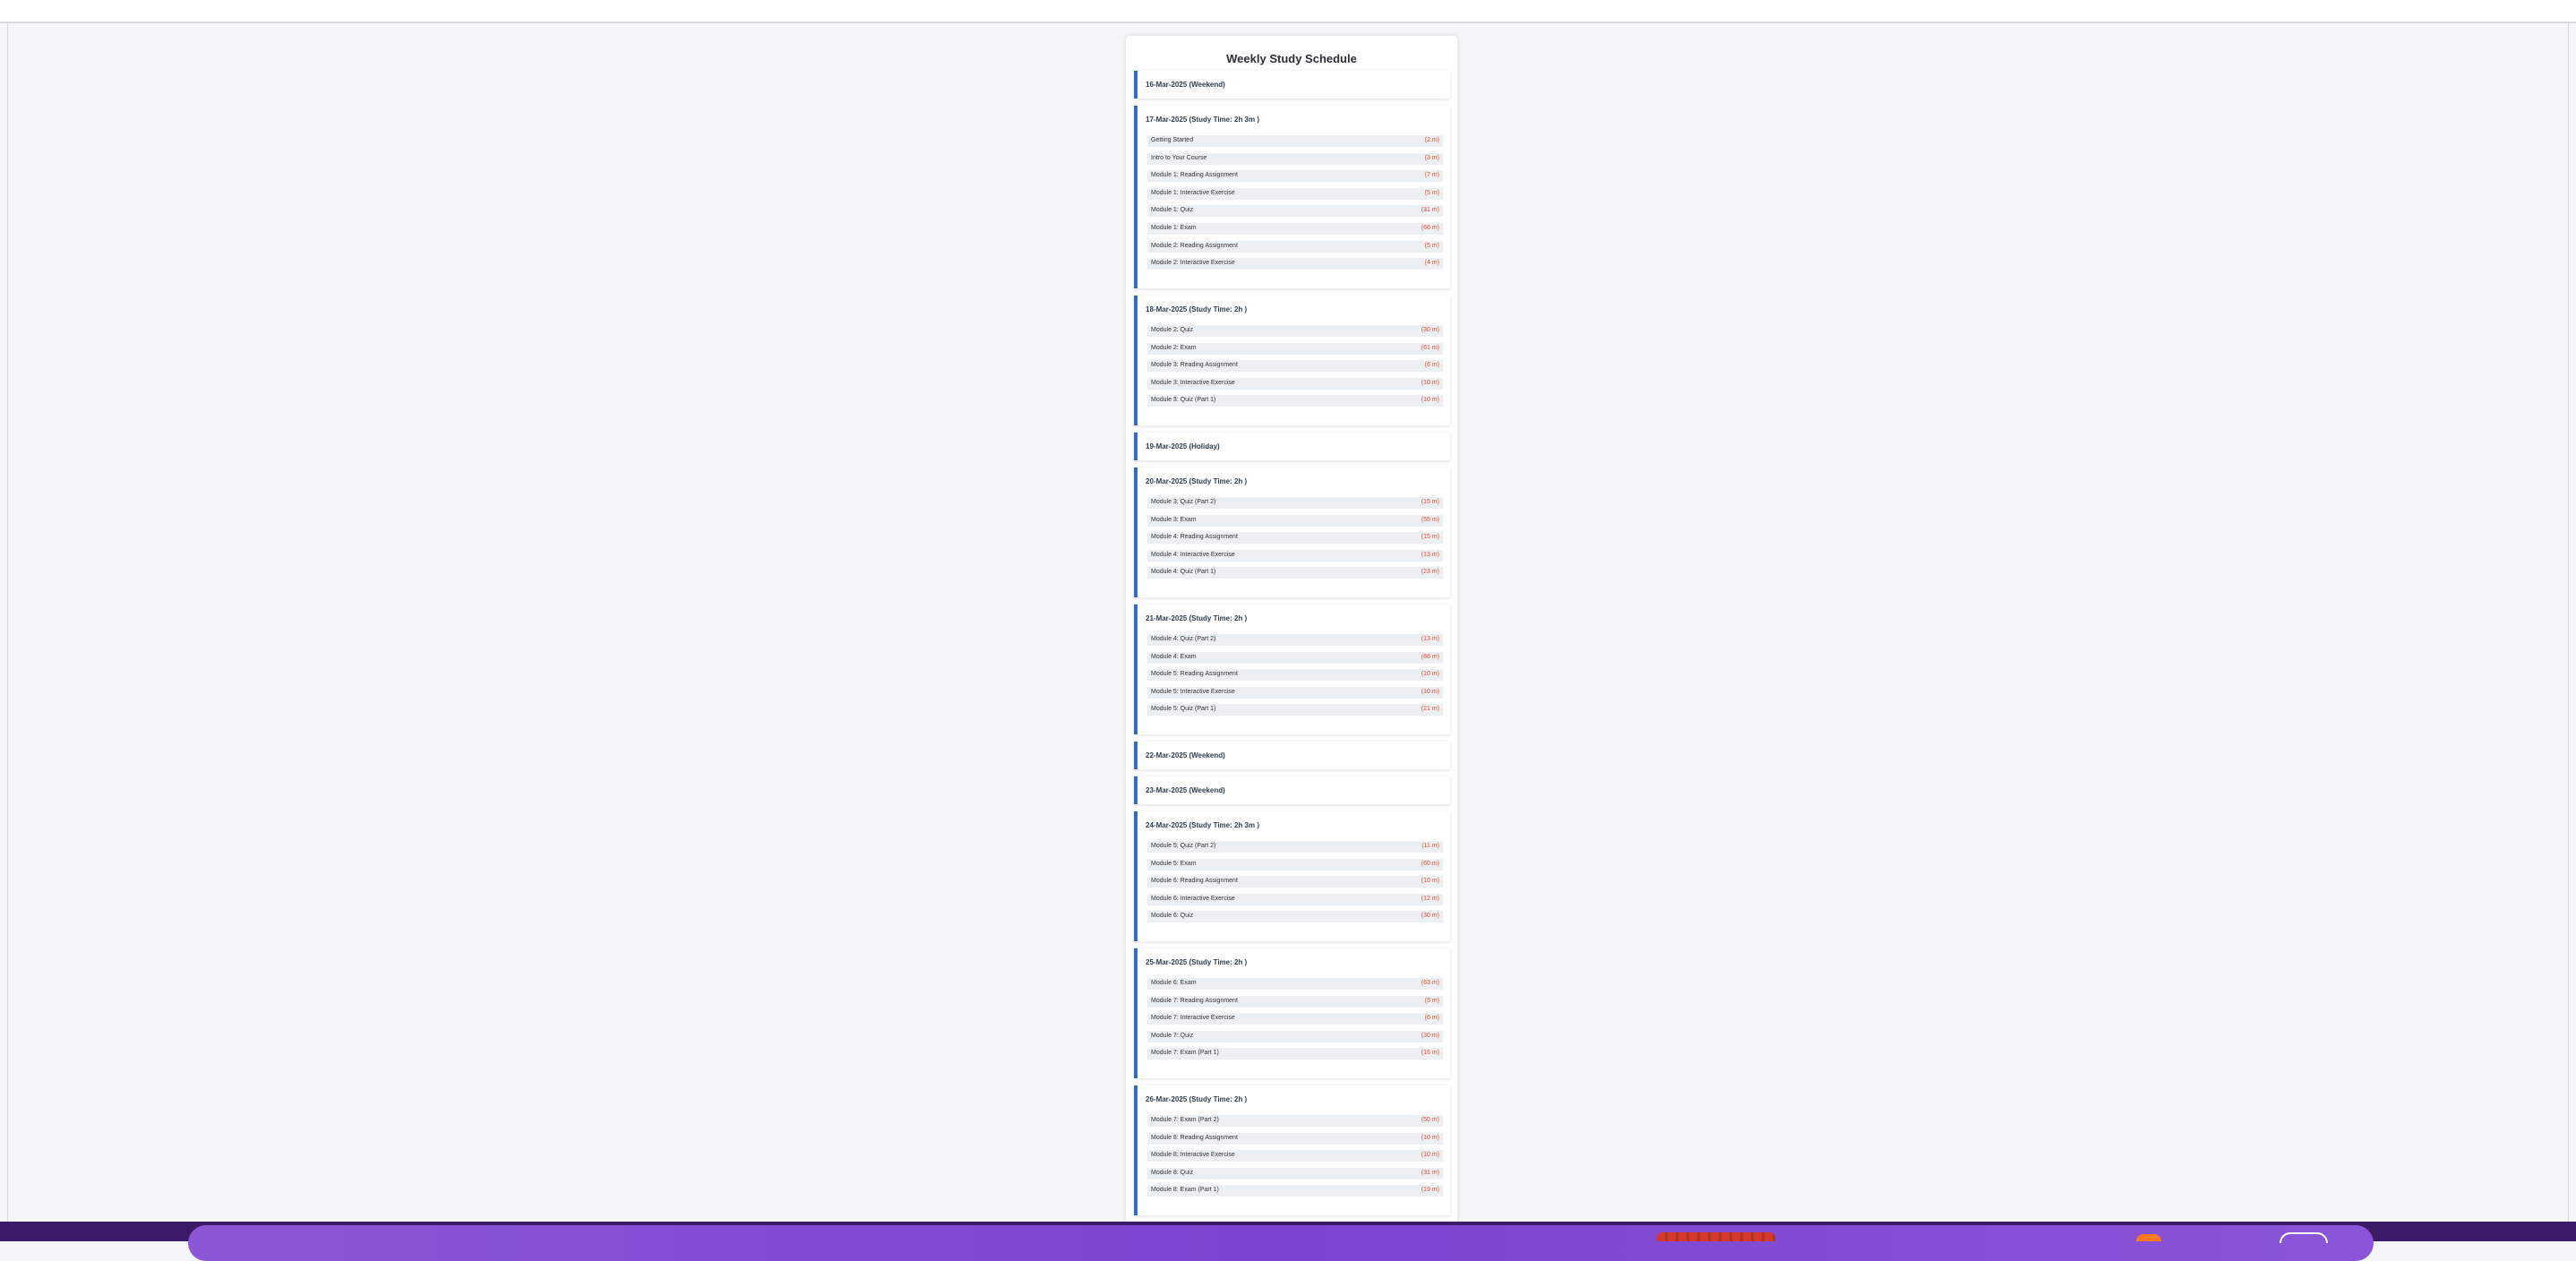 Image resolution: width=2576 pixels, height=1261 pixels. Describe the element at coordinates (1174, 520) in the screenshot. I see `task-name: Module 3: Exam` at that location.